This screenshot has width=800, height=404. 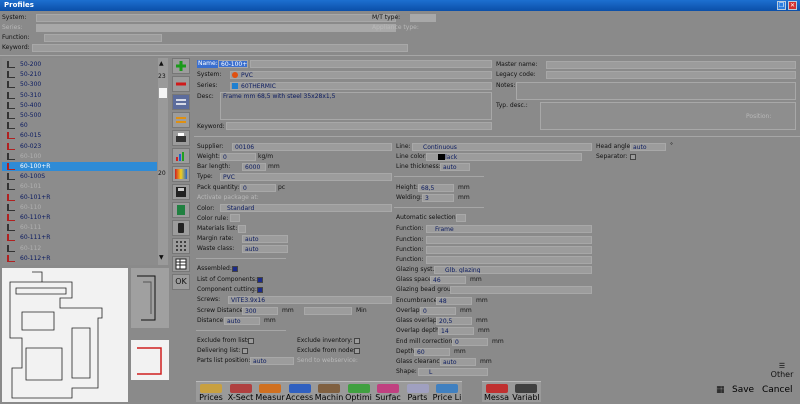 I want to click on function2-field, so click(x=509, y=240).